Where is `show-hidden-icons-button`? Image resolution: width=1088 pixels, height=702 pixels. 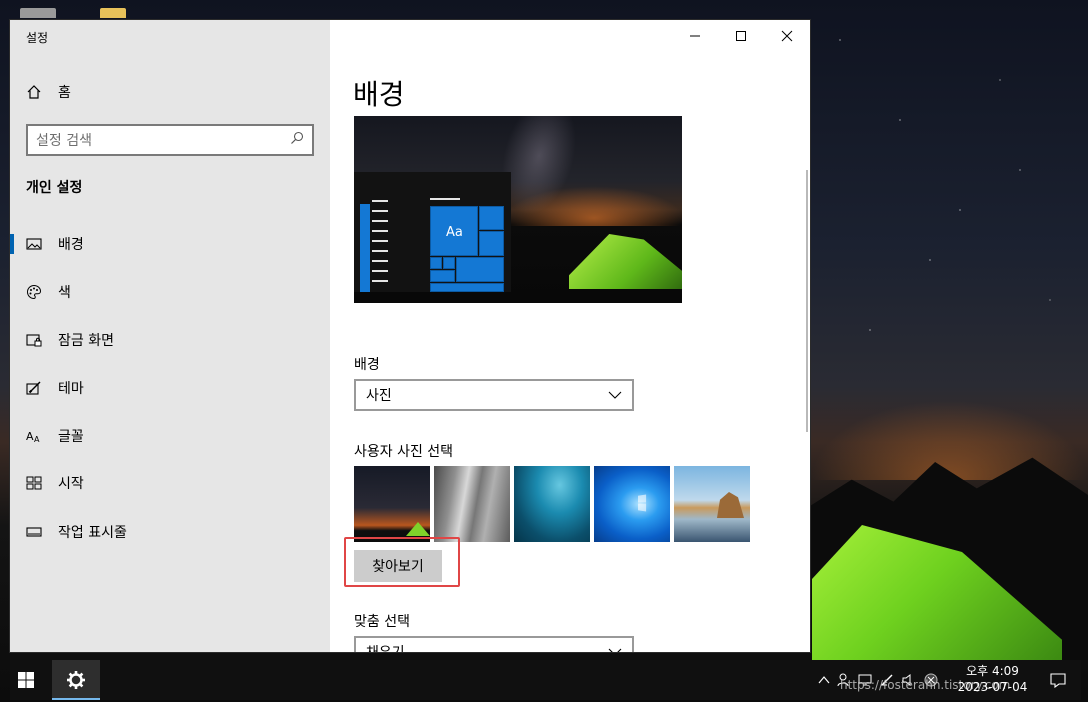 show-hidden-icons-button is located at coordinates (824, 680).